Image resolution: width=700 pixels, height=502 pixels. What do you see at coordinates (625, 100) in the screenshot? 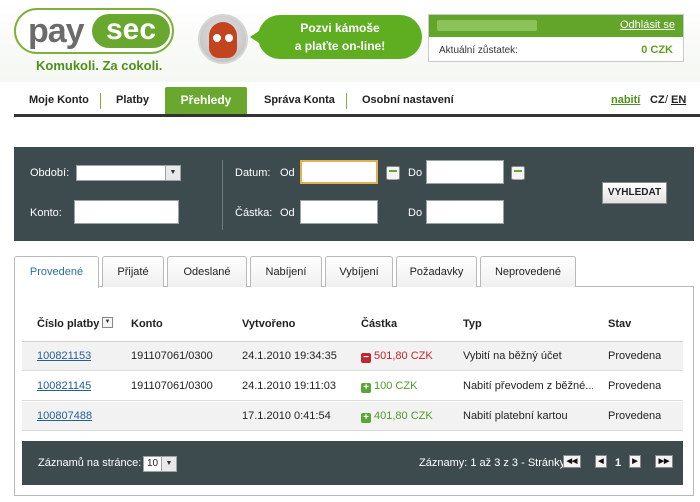
I see `topup-link: nabití` at bounding box center [625, 100].